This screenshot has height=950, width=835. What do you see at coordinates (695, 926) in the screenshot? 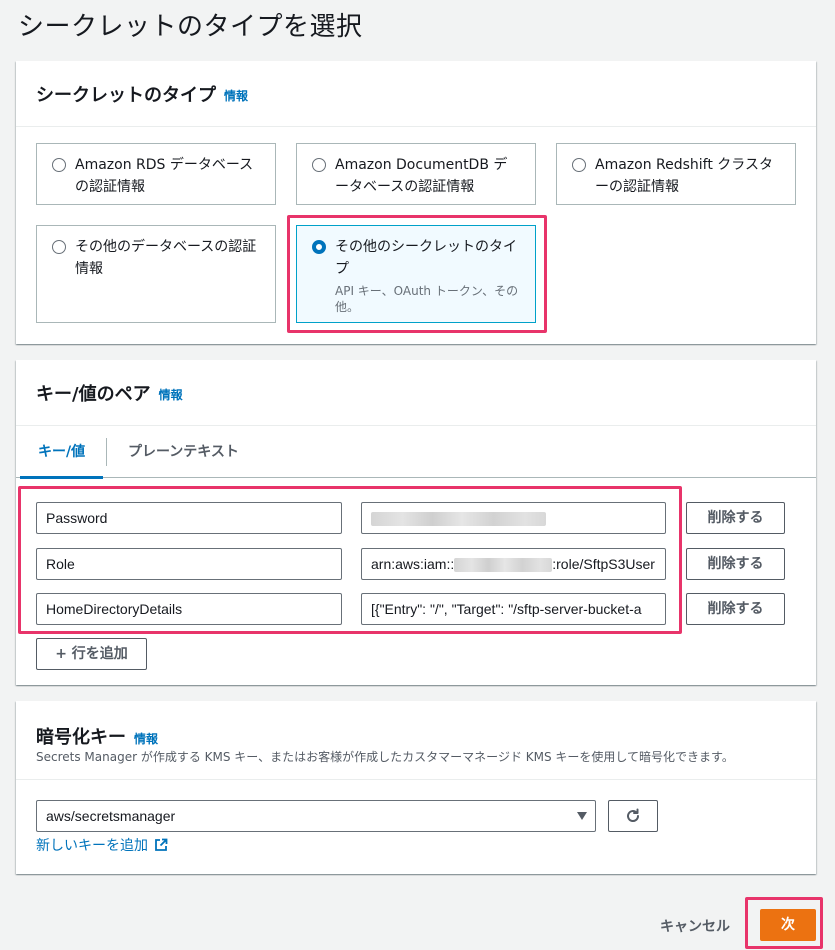
I see `cancel-button: キャンセル` at bounding box center [695, 926].